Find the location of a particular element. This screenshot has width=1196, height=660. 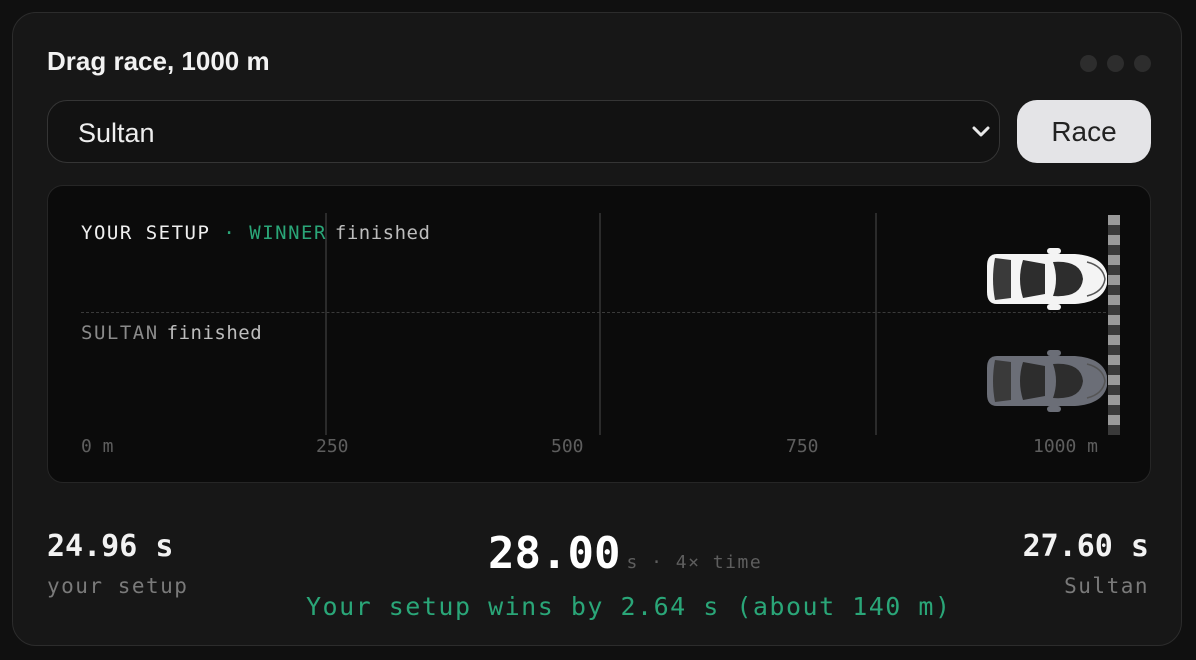

tick-750: 750 is located at coordinates (802, 446).